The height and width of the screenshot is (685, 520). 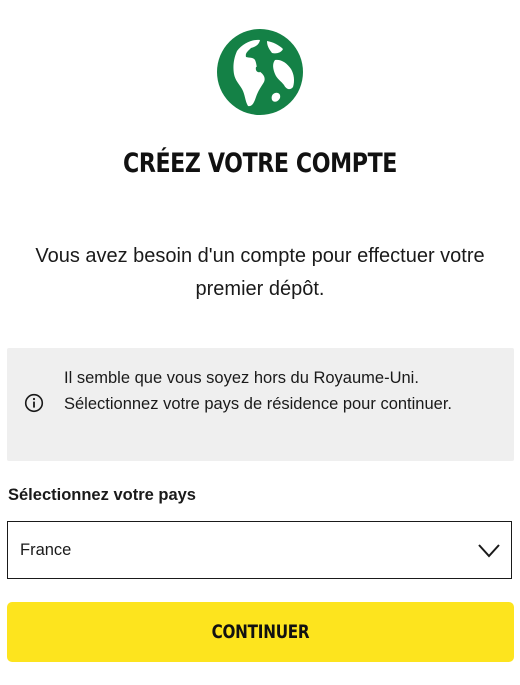 I want to click on country-select: France, so click(x=259, y=550).